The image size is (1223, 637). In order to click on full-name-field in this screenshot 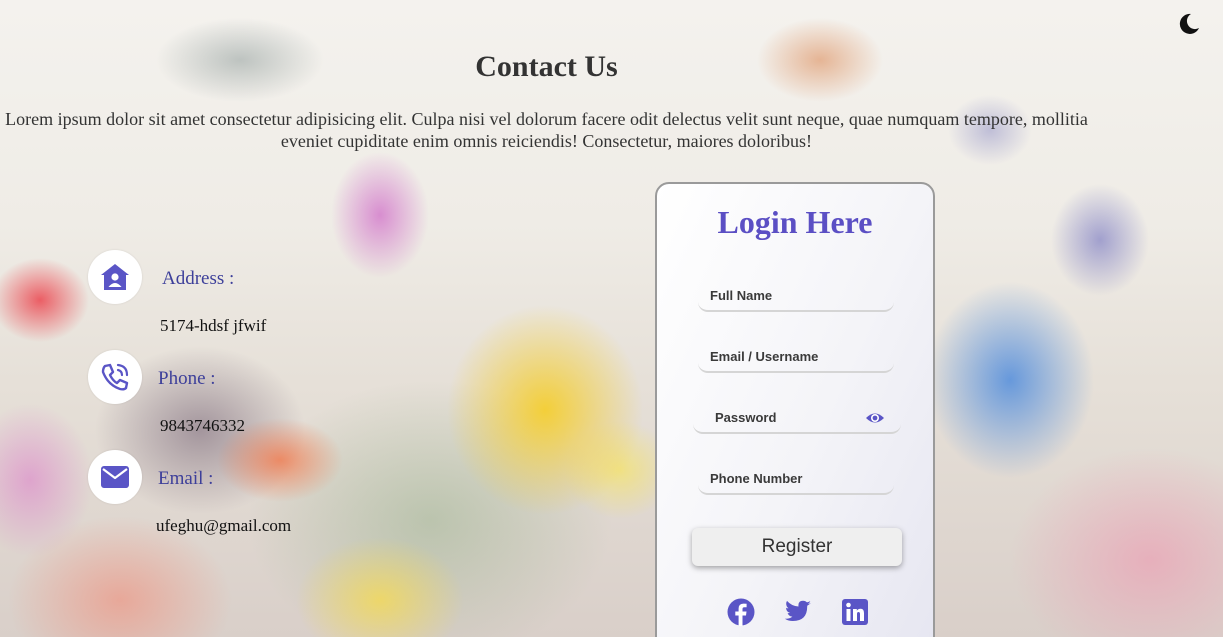, I will do `click(796, 296)`.